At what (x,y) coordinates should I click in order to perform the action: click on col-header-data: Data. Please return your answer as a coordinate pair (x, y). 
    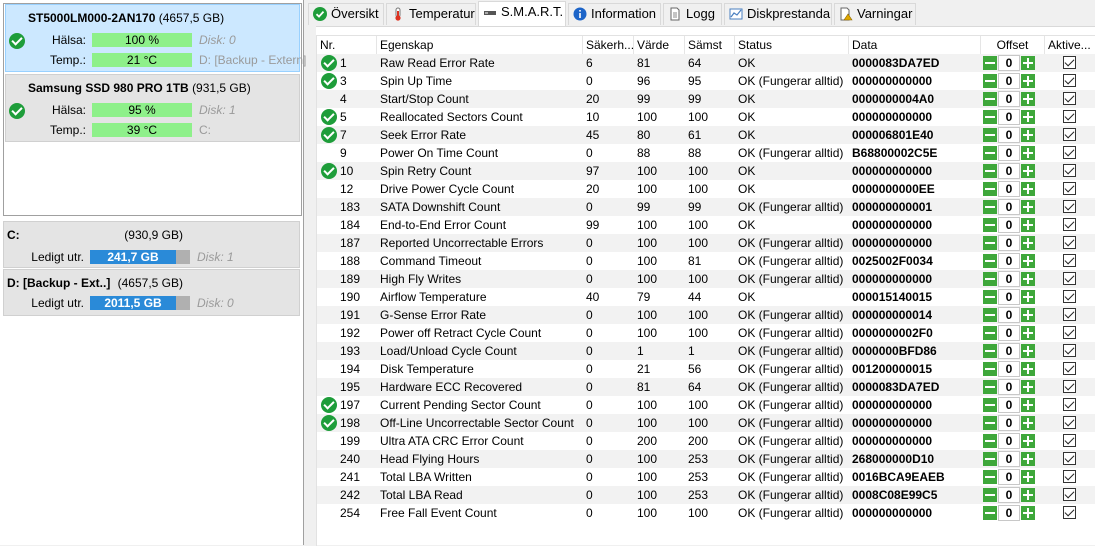
    Looking at the image, I should click on (915, 45).